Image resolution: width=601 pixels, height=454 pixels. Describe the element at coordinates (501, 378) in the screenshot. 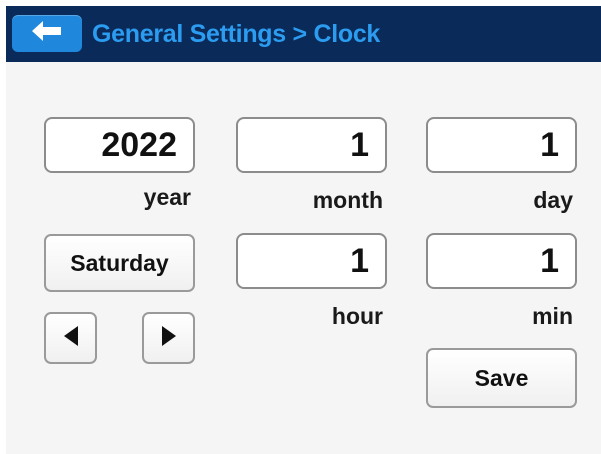

I see `save-button: Save` at that location.